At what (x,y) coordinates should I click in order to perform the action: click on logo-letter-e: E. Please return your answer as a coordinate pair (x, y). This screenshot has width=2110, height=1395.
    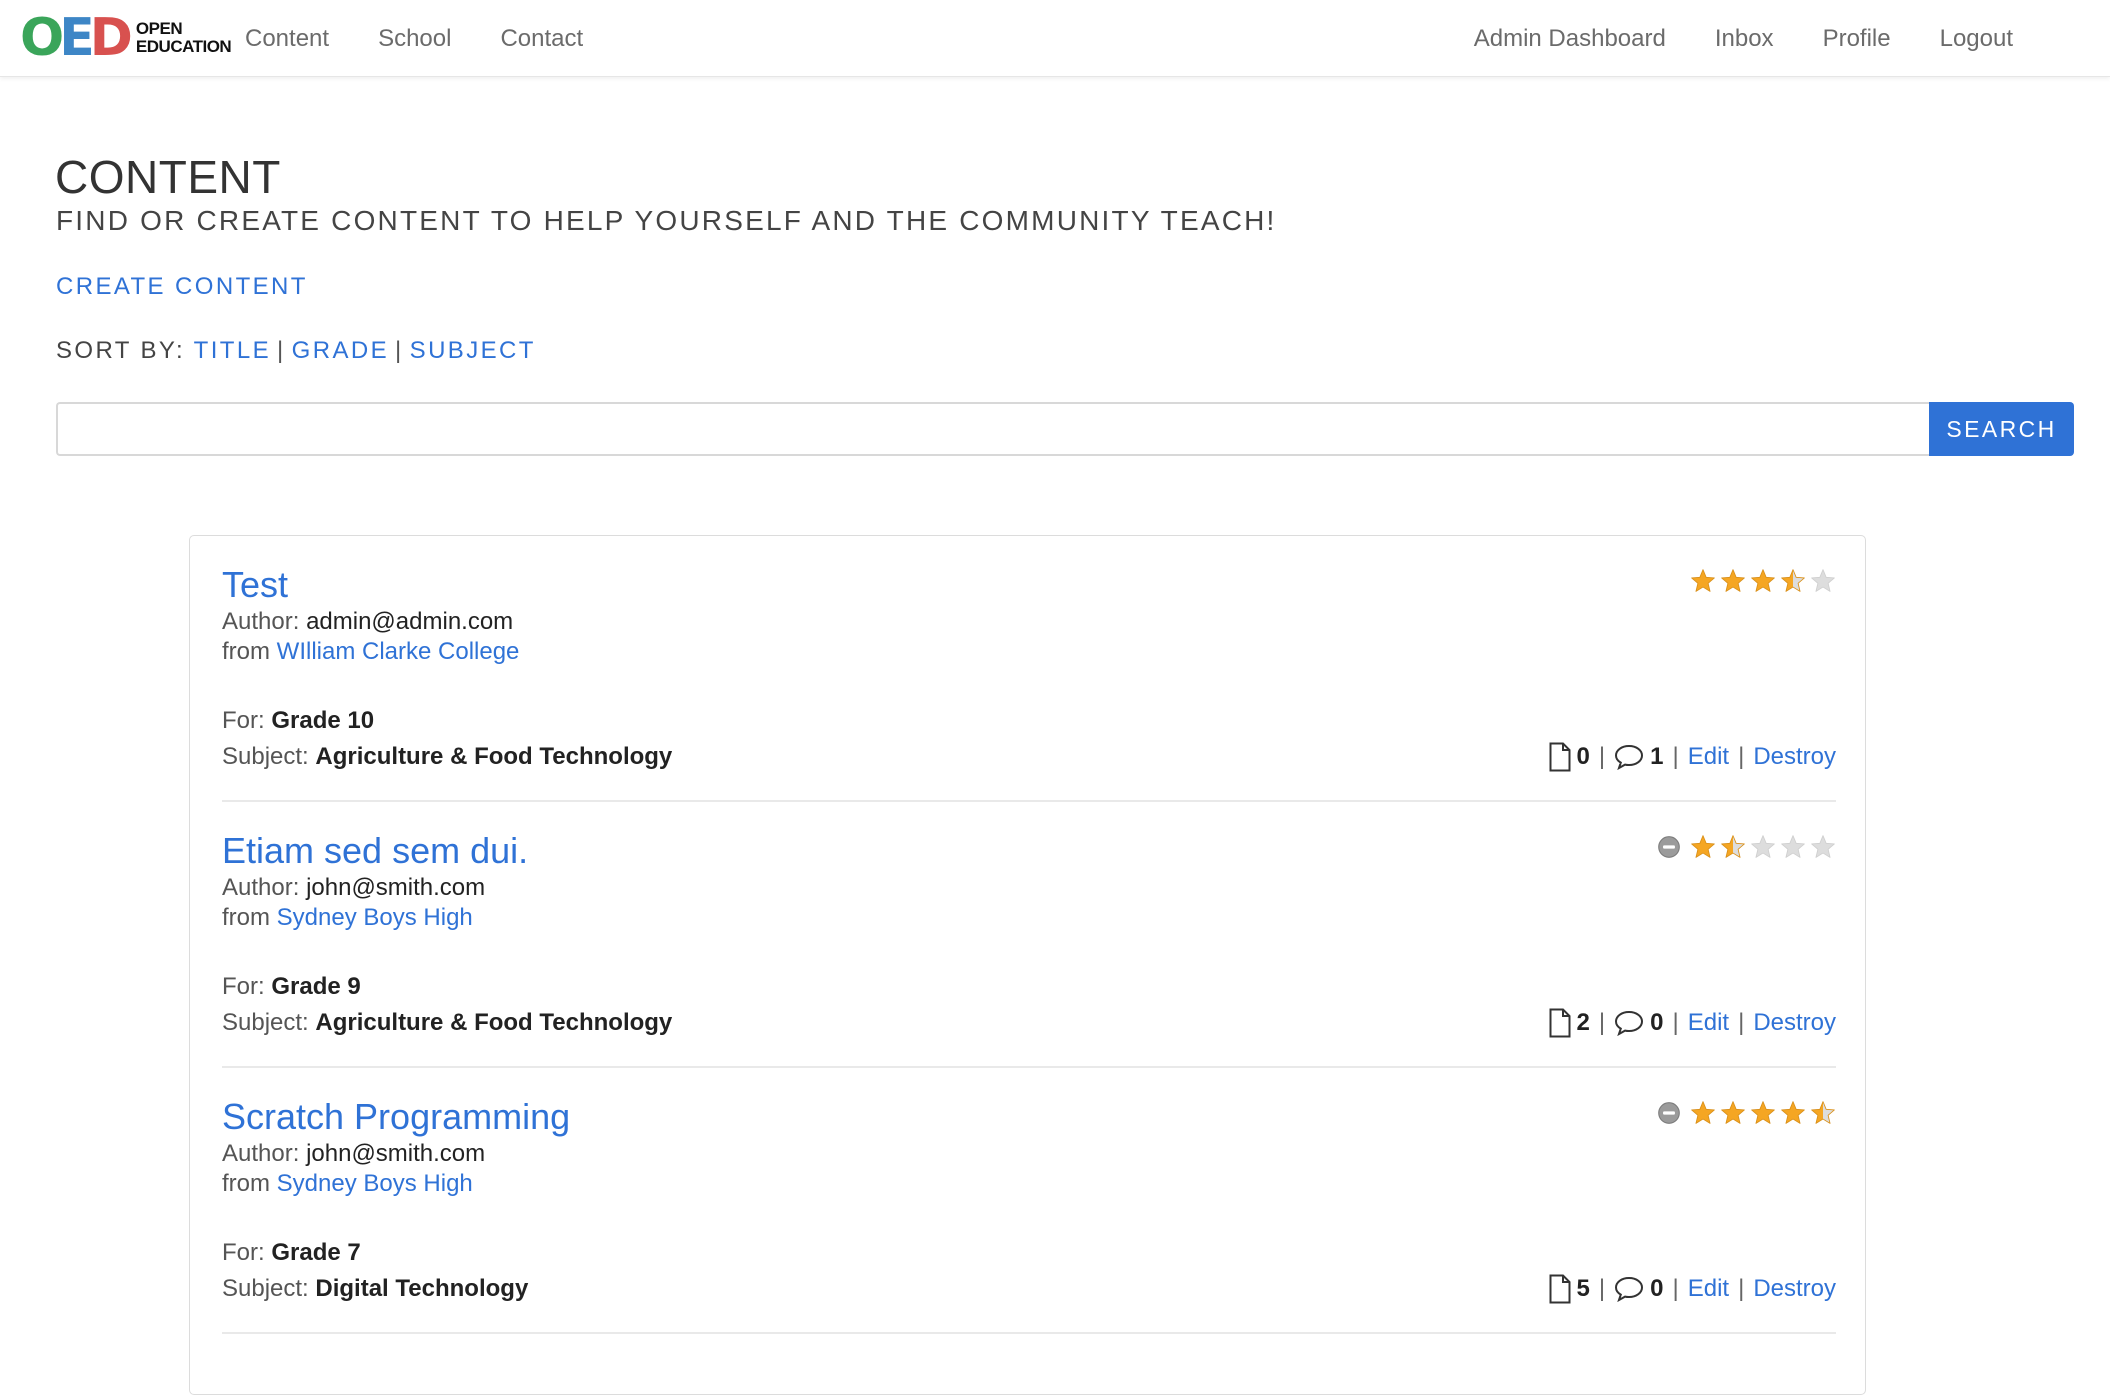
    Looking at the image, I should click on (76, 38).